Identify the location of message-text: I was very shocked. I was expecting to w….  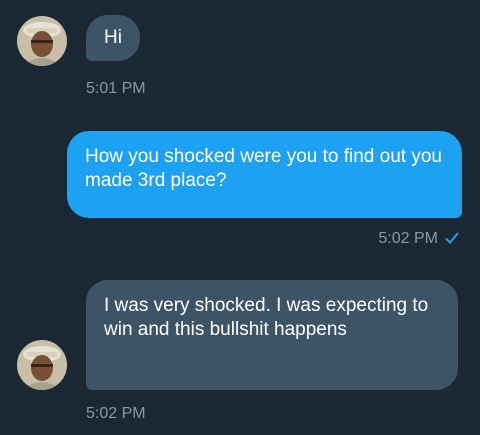
(266, 317).